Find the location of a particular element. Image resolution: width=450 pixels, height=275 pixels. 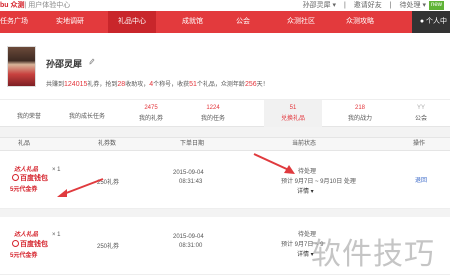

tab-label: 公会 is located at coordinates (420, 119).